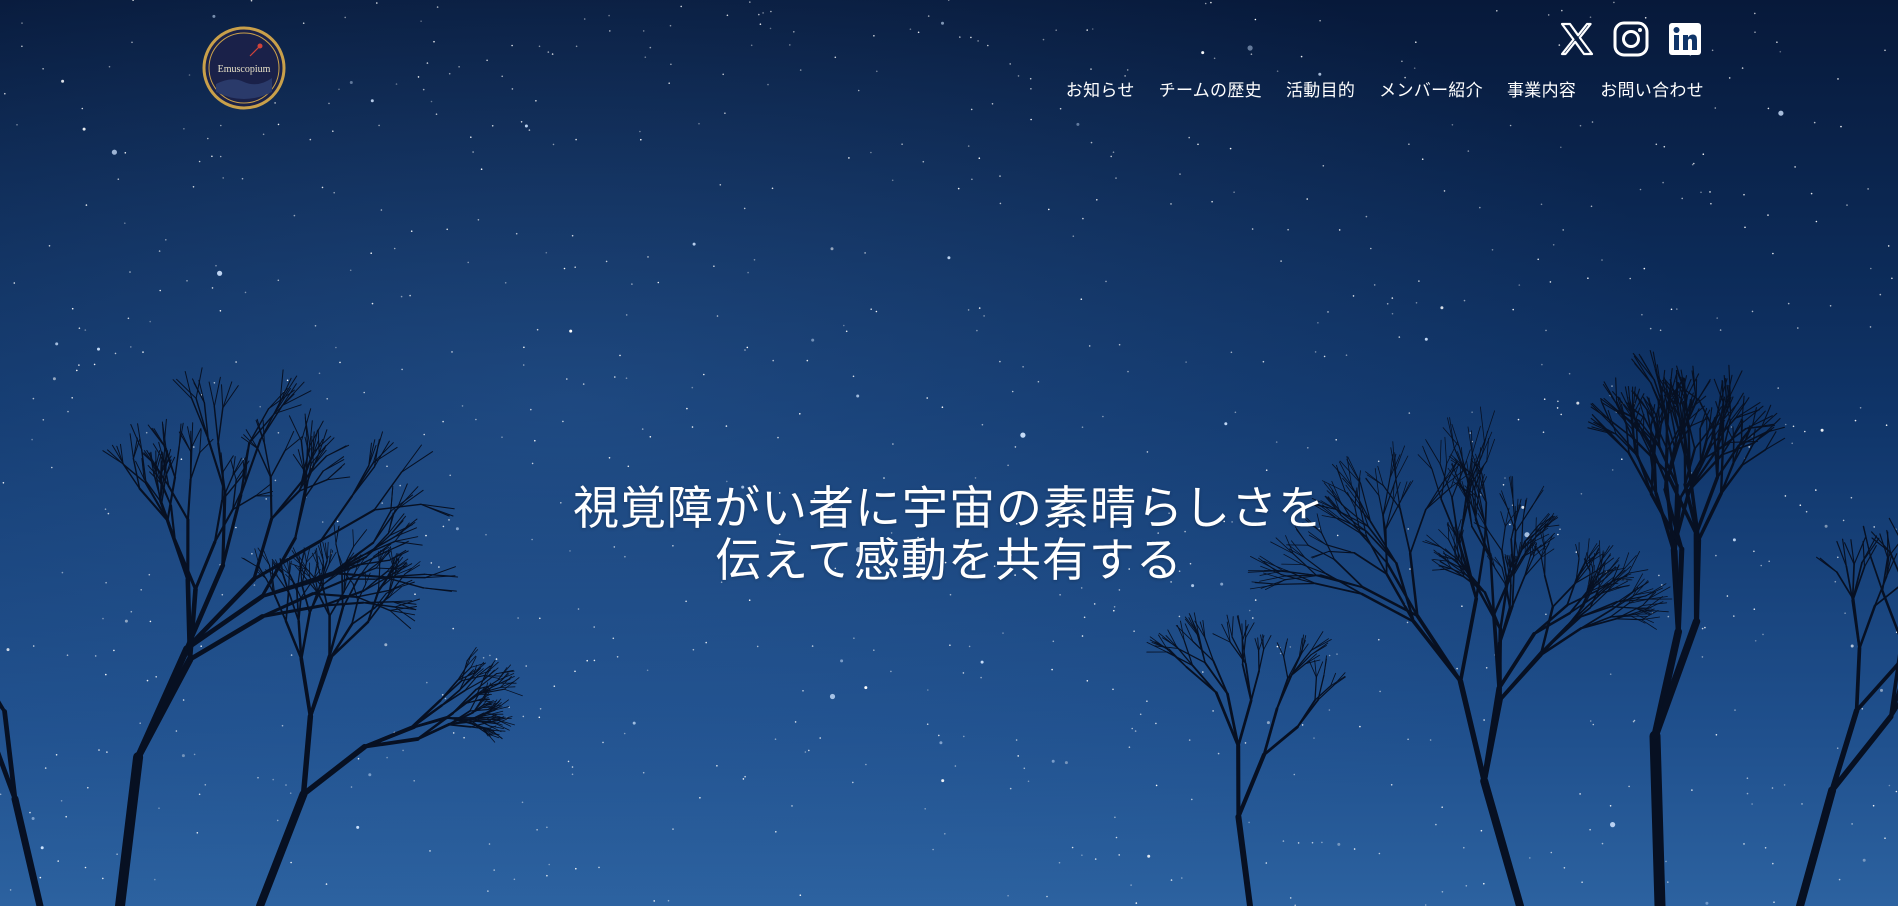 The width and height of the screenshot is (1898, 906). What do you see at coordinates (1100, 88) in the screenshot?
I see `nav-item-news: お知らせ` at bounding box center [1100, 88].